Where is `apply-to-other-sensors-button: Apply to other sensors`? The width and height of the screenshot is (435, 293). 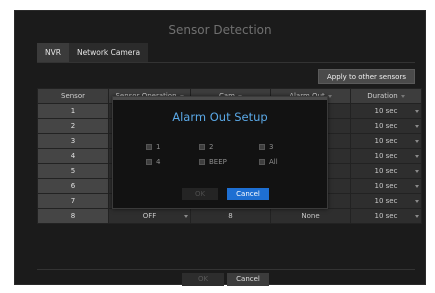
apply-to-other-sensors-button: Apply to other sensors is located at coordinates (366, 76).